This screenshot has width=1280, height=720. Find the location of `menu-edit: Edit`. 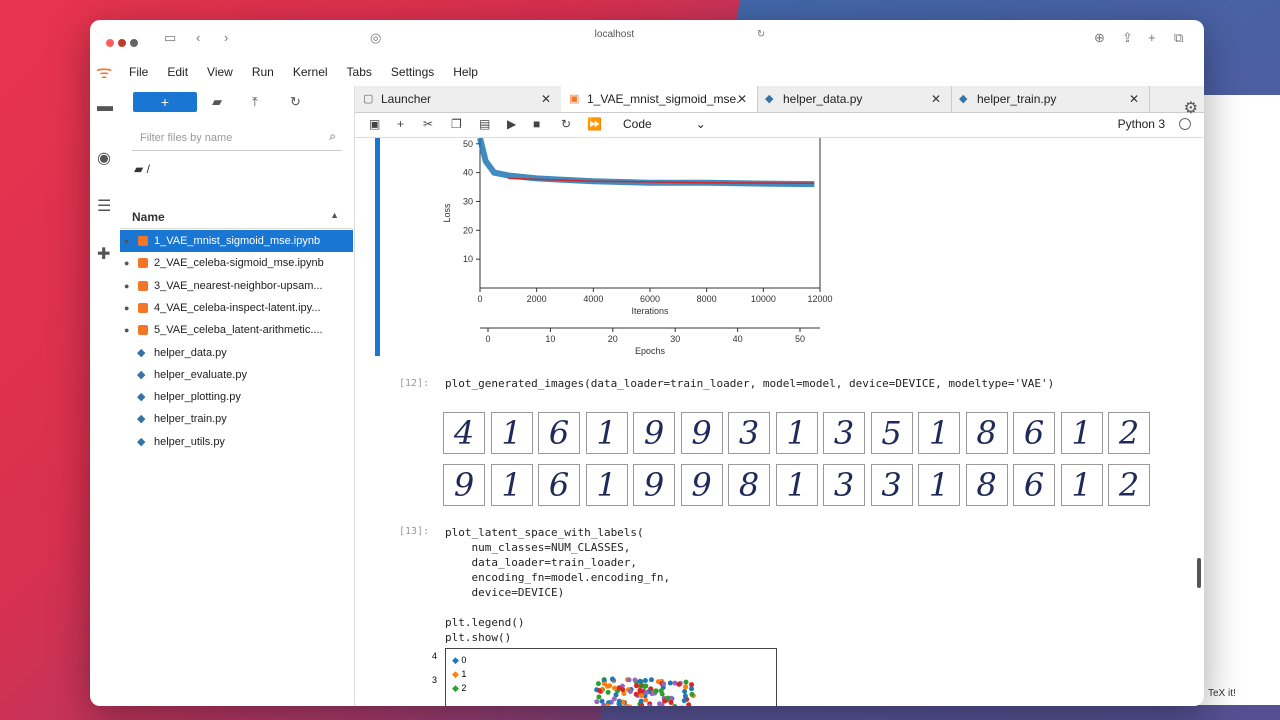

menu-edit: Edit is located at coordinates (177, 72).